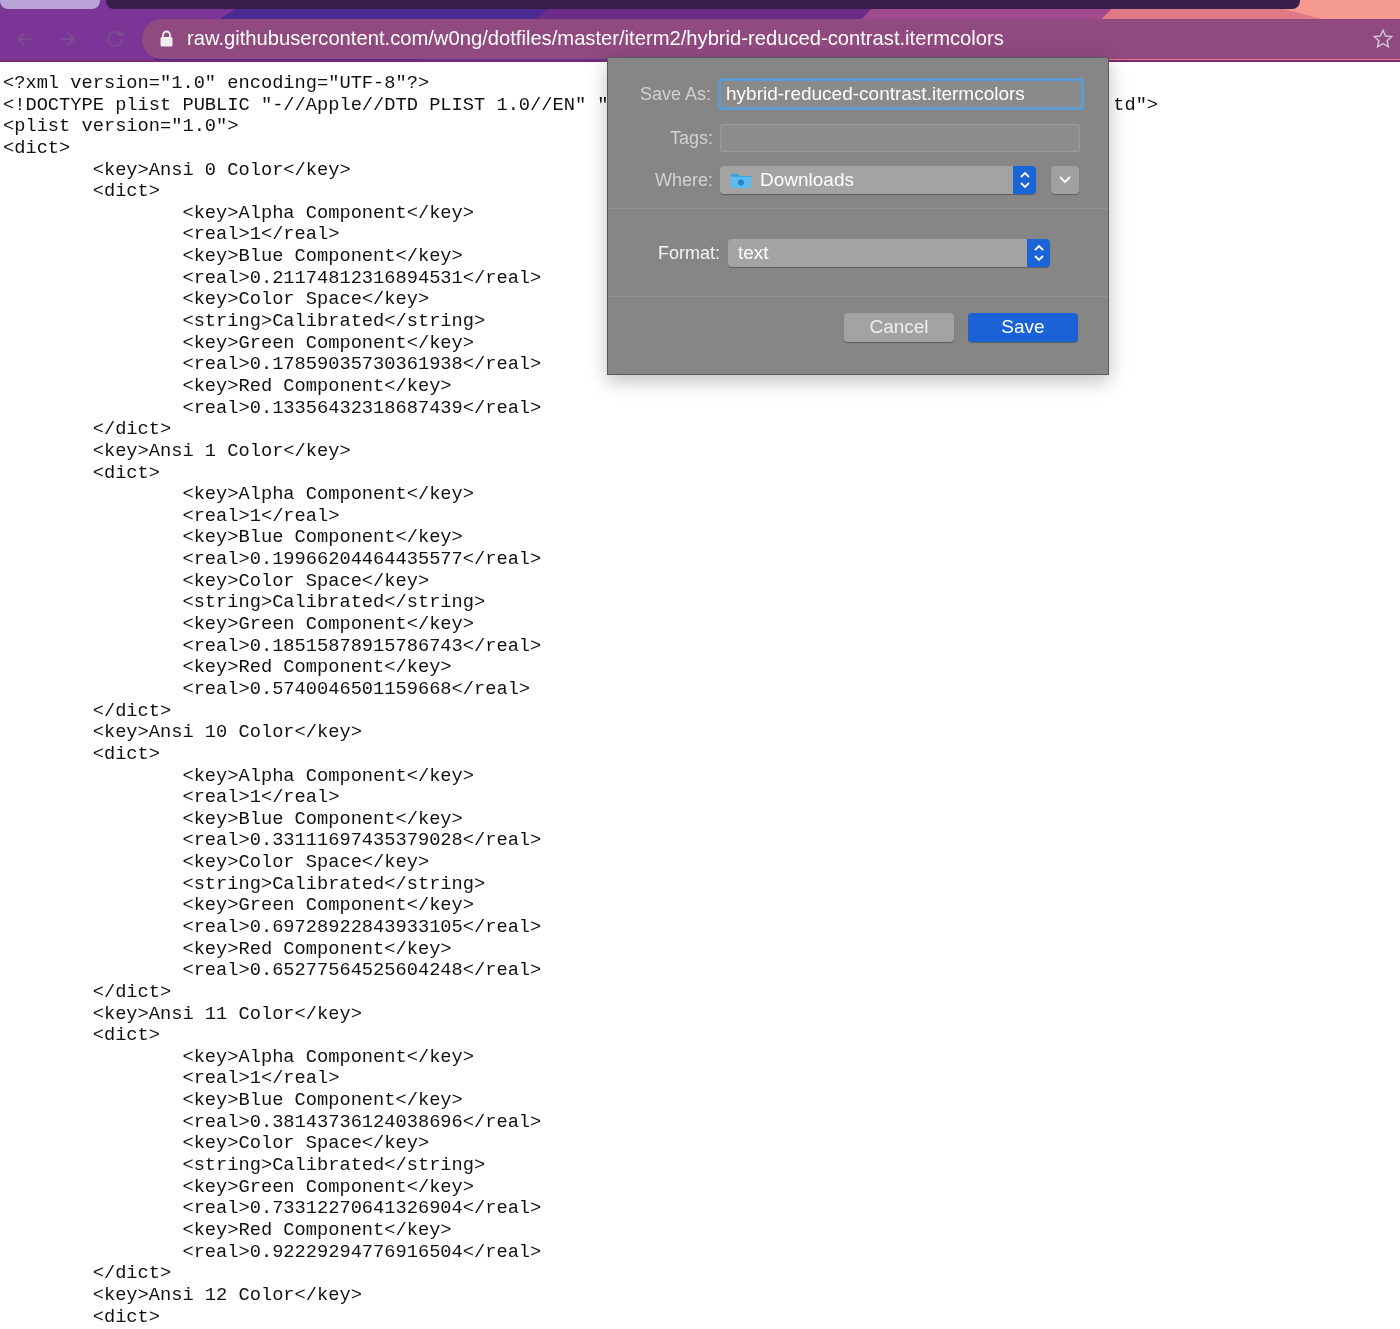 The width and height of the screenshot is (1400, 1329). Describe the element at coordinates (899, 327) in the screenshot. I see `cancel-button: Cancel` at that location.